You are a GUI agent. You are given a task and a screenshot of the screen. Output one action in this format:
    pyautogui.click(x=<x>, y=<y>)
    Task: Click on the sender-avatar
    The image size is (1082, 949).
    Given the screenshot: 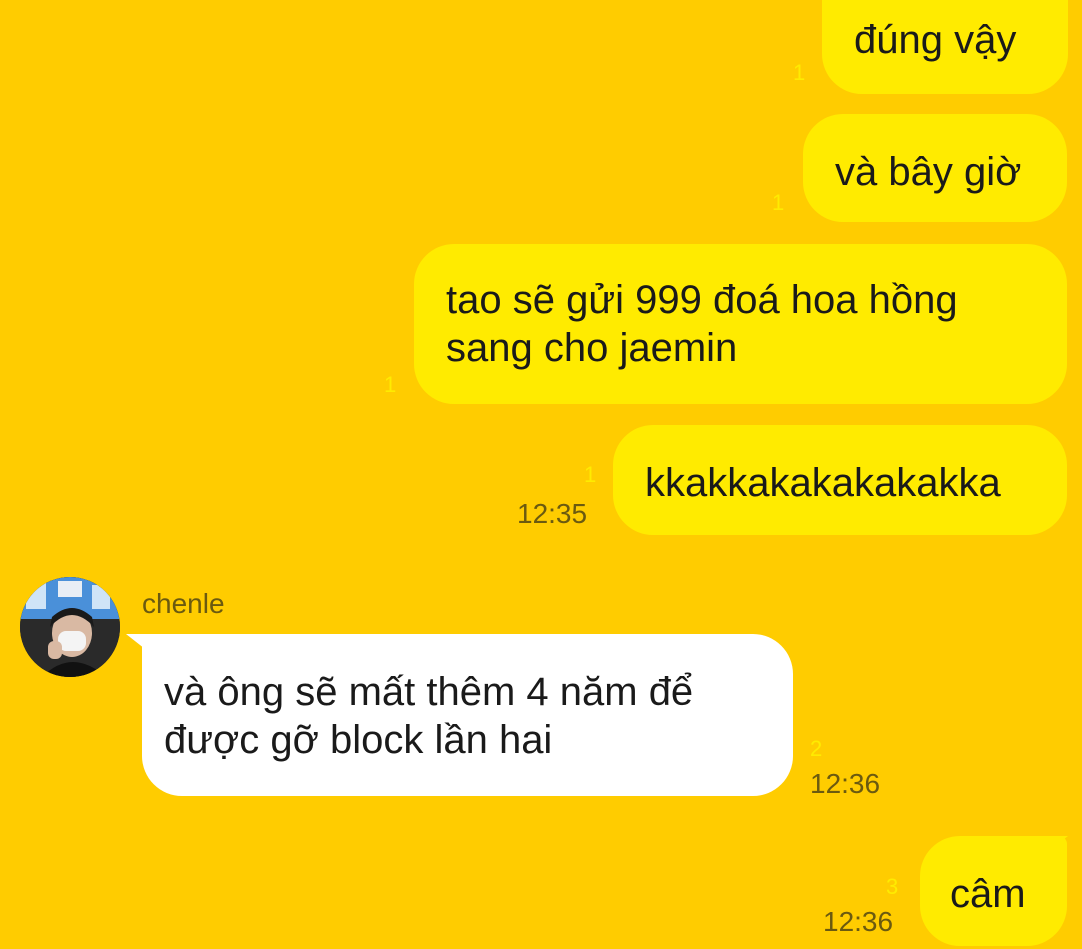 What is the action you would take?
    pyautogui.click(x=70, y=627)
    